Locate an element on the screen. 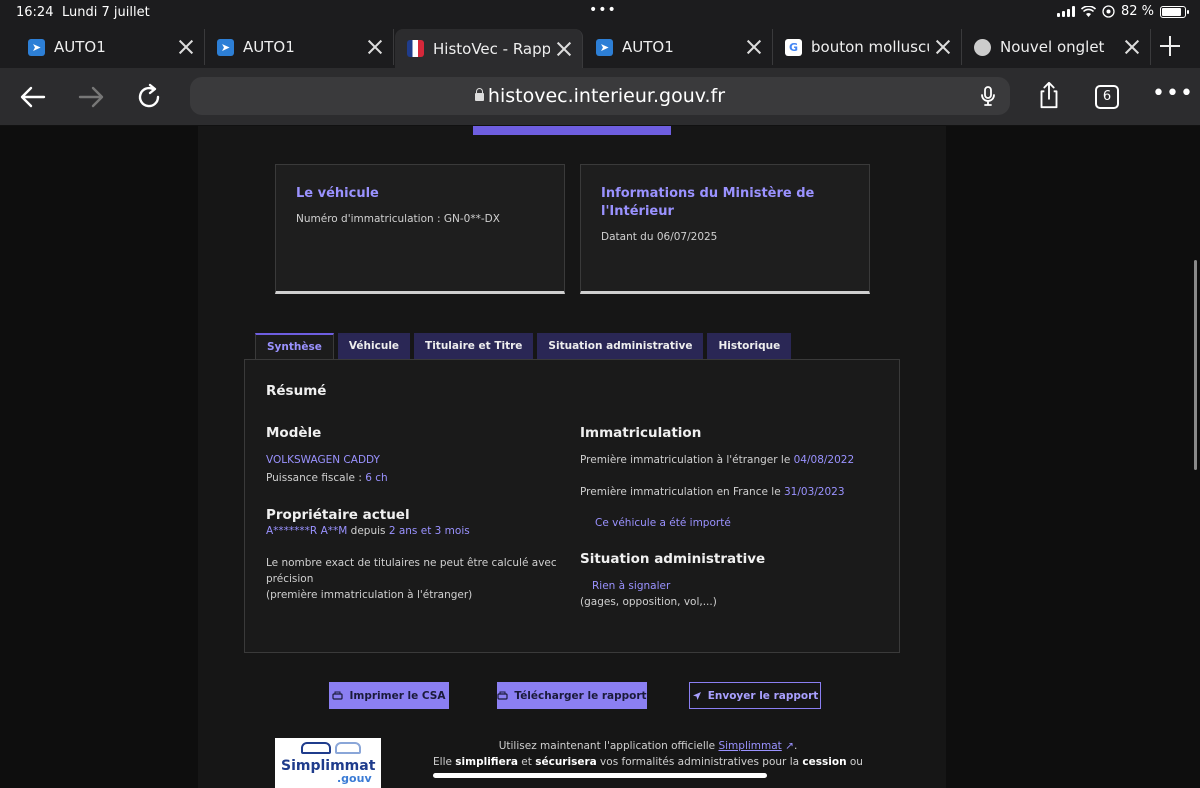  tab-titulaire: Titulaire et Titre is located at coordinates (474, 346).